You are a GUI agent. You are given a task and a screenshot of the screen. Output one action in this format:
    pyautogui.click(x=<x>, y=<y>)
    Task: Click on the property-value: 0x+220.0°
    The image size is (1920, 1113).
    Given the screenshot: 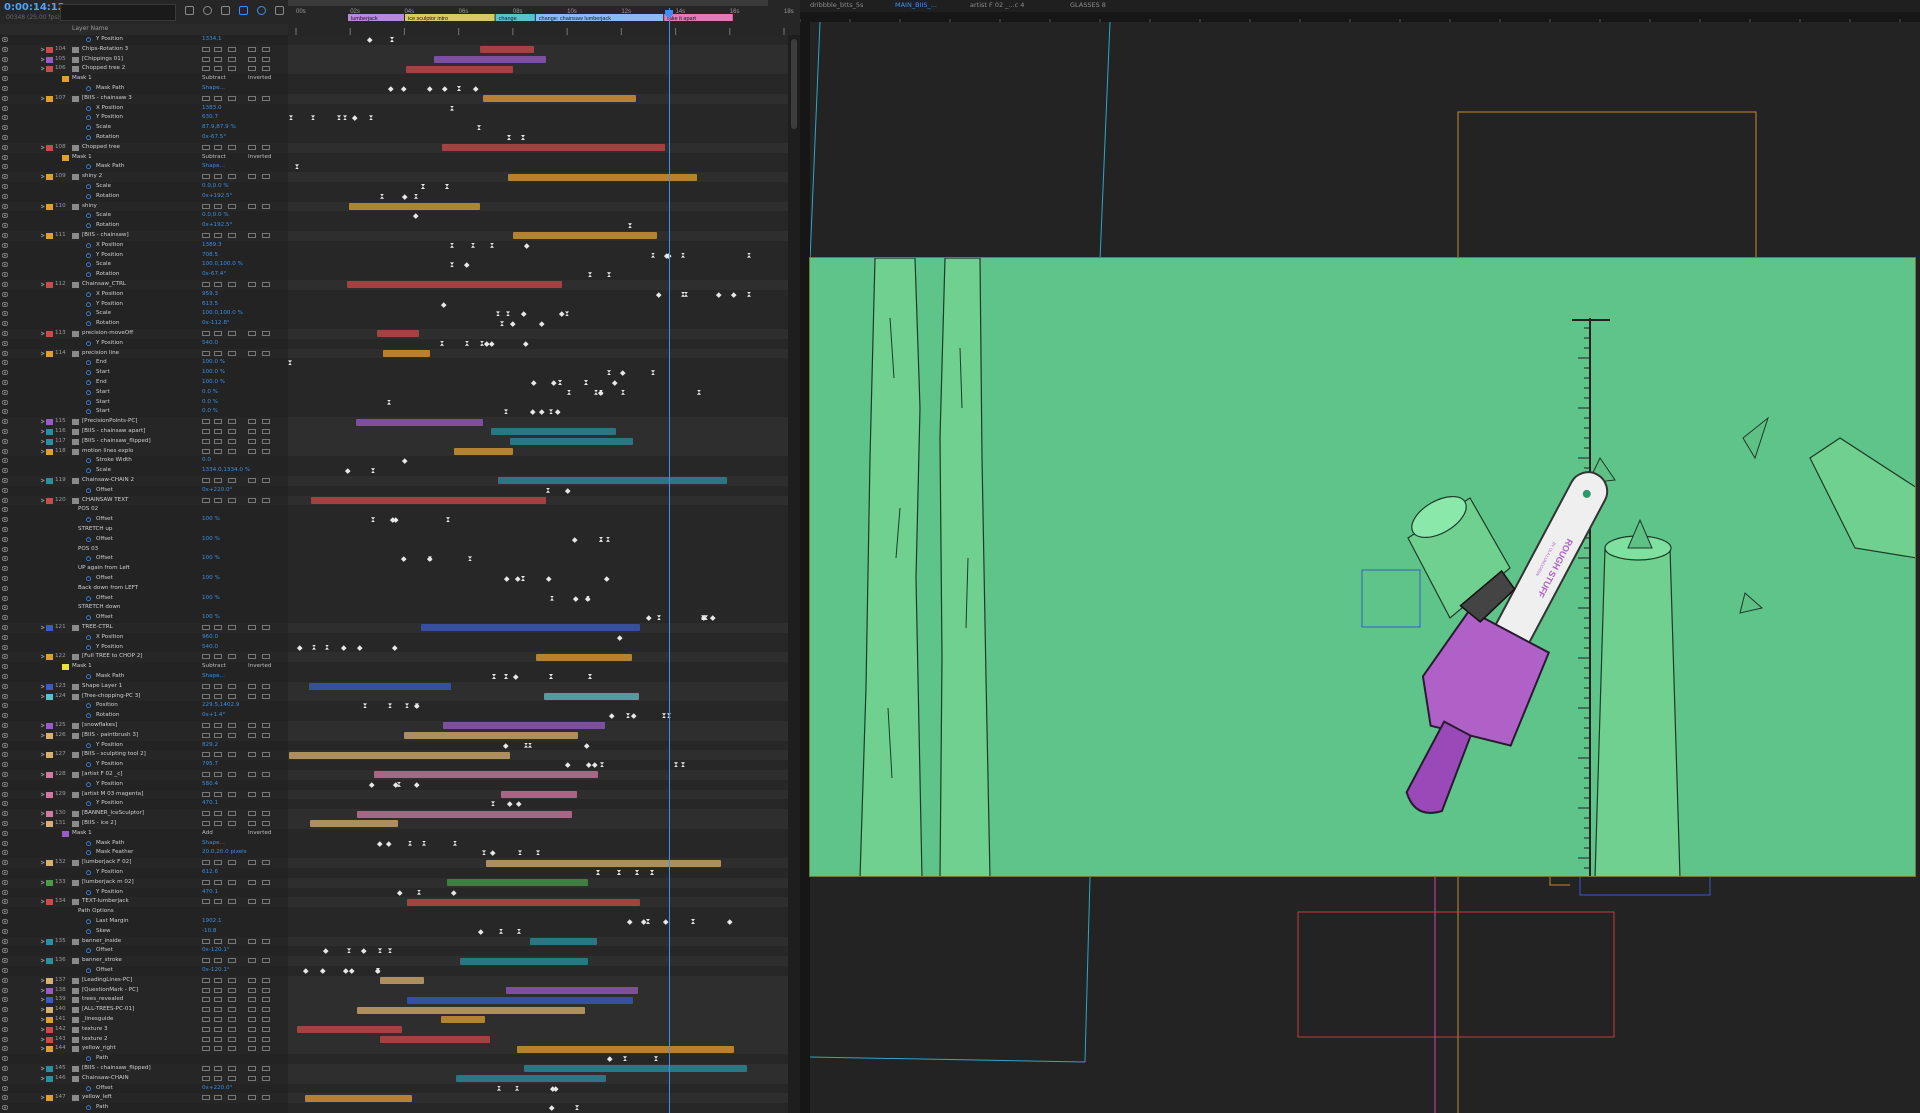 What is the action you would take?
    pyautogui.click(x=217, y=1089)
    